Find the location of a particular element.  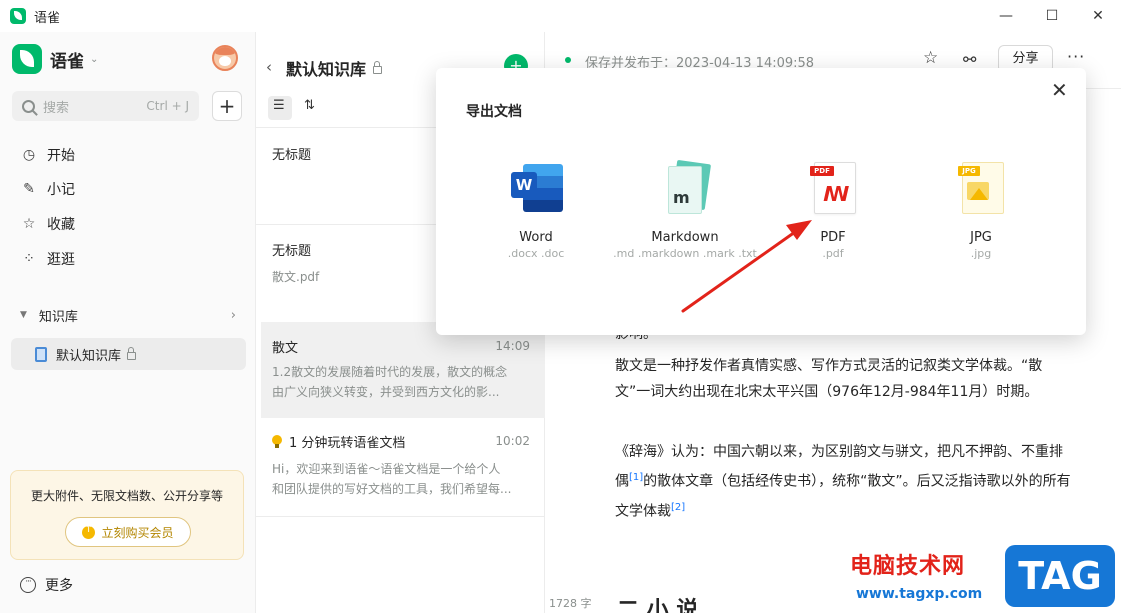

kb-title-text: 默认知识库 is located at coordinates (326, 69).